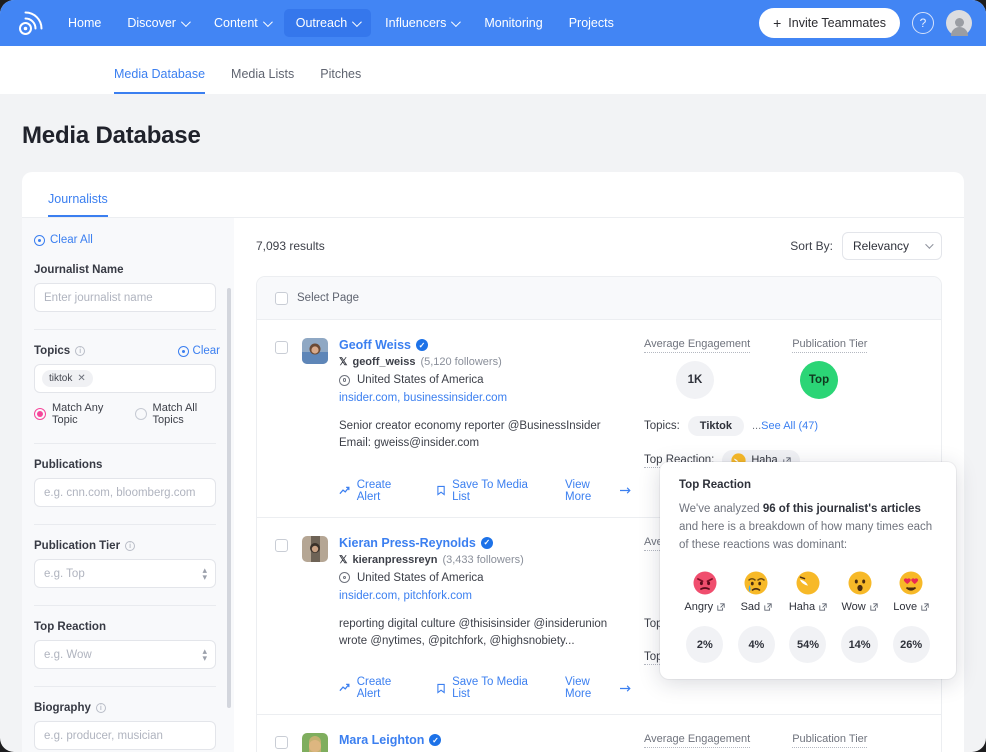 Image resolution: width=986 pixels, height=752 pixels. I want to click on nav-item-discover: Discover, so click(157, 23).